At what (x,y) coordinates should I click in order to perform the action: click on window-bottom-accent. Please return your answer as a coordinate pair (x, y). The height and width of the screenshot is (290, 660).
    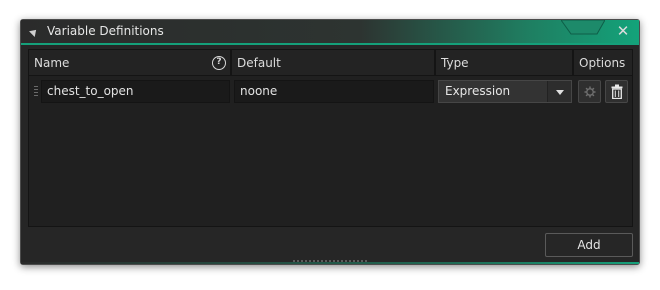
    Looking at the image, I should click on (330, 263).